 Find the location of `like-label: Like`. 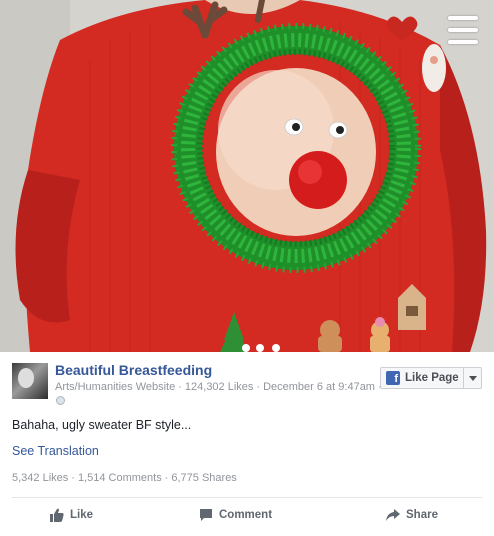

like-label: Like is located at coordinates (82, 515).